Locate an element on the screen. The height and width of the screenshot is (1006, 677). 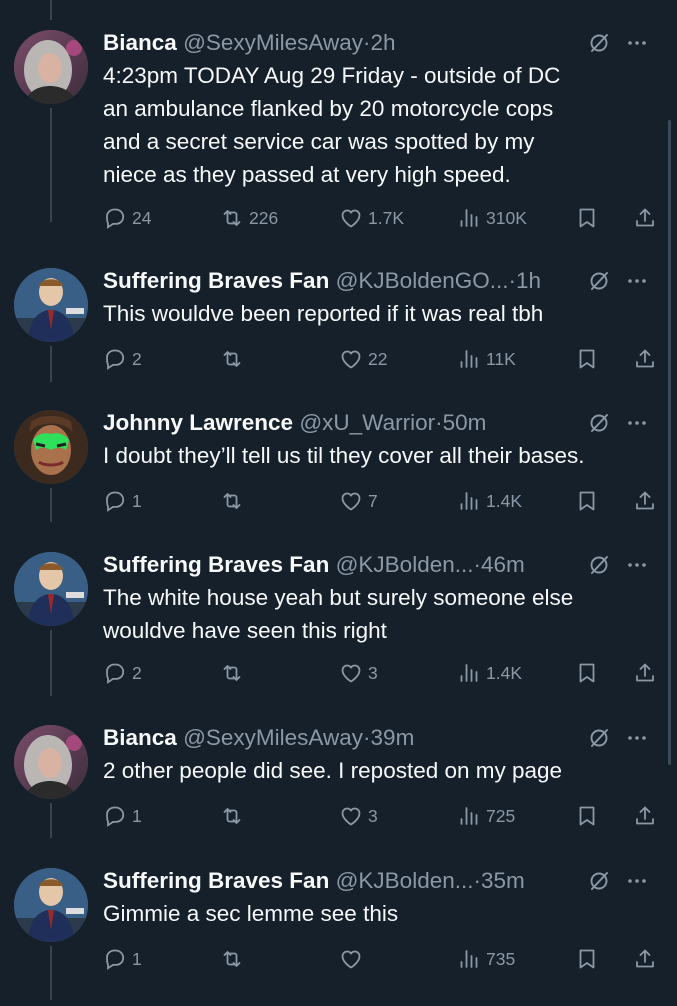
views-button: 735 is located at coordinates (486, 959).